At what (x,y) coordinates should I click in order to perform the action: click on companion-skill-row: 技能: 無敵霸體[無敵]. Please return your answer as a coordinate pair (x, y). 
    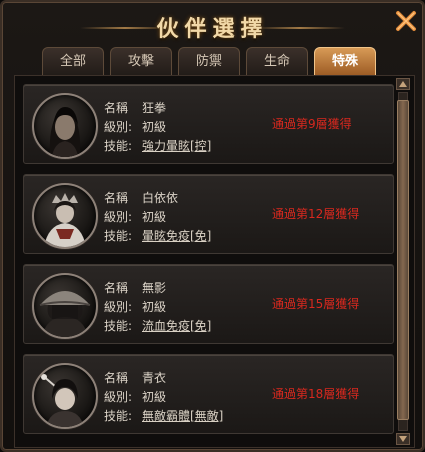
    Looking at the image, I should click on (163, 415).